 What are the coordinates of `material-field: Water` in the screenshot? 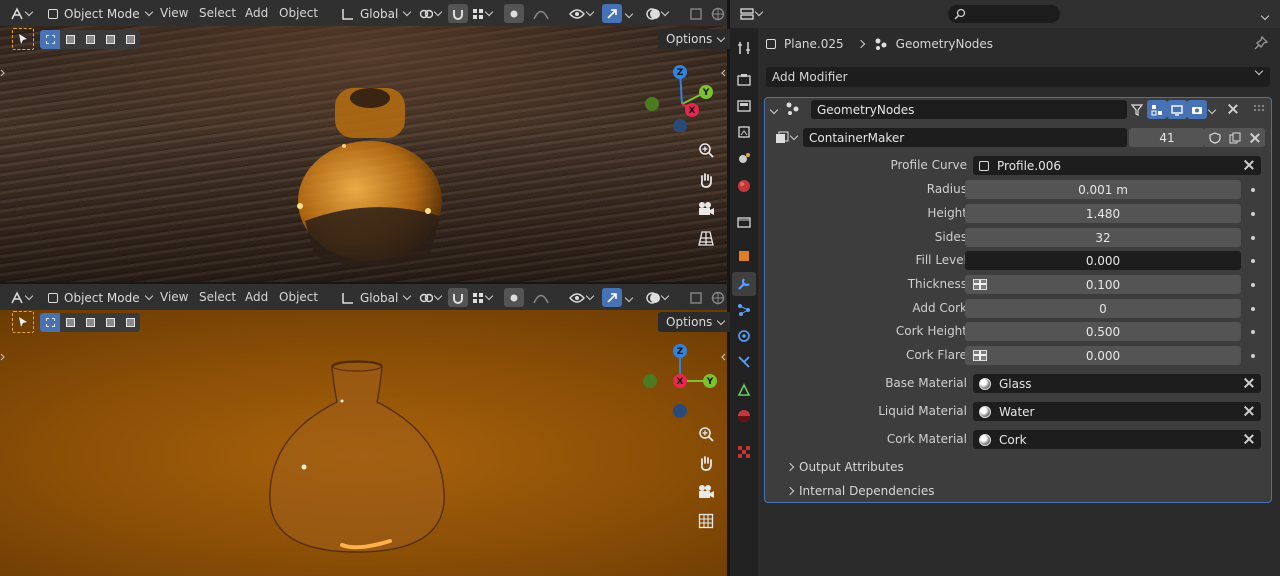 It's located at (1117, 411).